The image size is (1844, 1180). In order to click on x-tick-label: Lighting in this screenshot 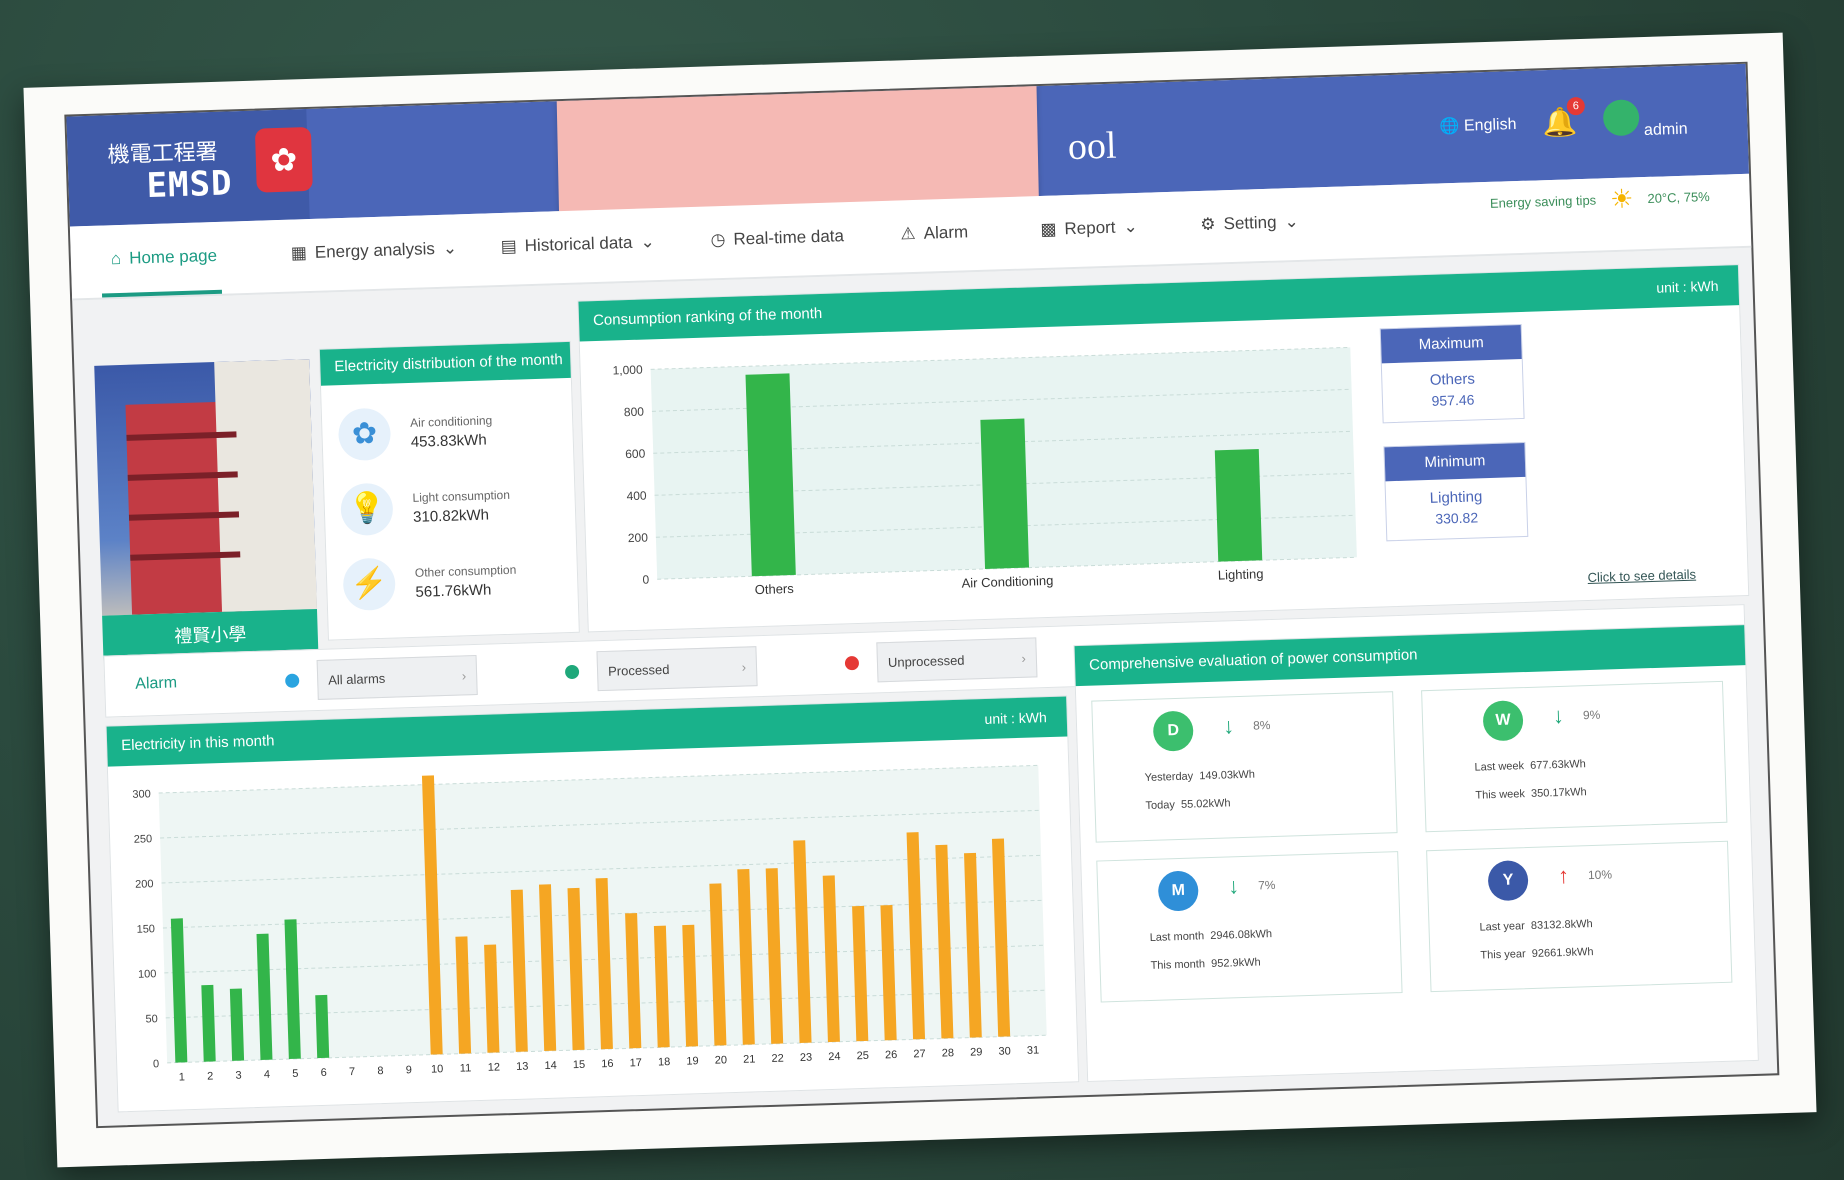, I will do `click(1241, 574)`.